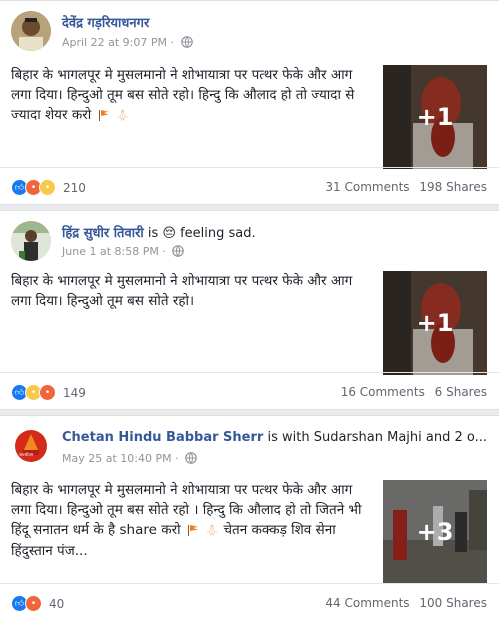 Image resolution: width=499 pixels, height=620 pixels. I want to click on post-meta: May 25 at 10:40 PM ·, so click(129, 458).